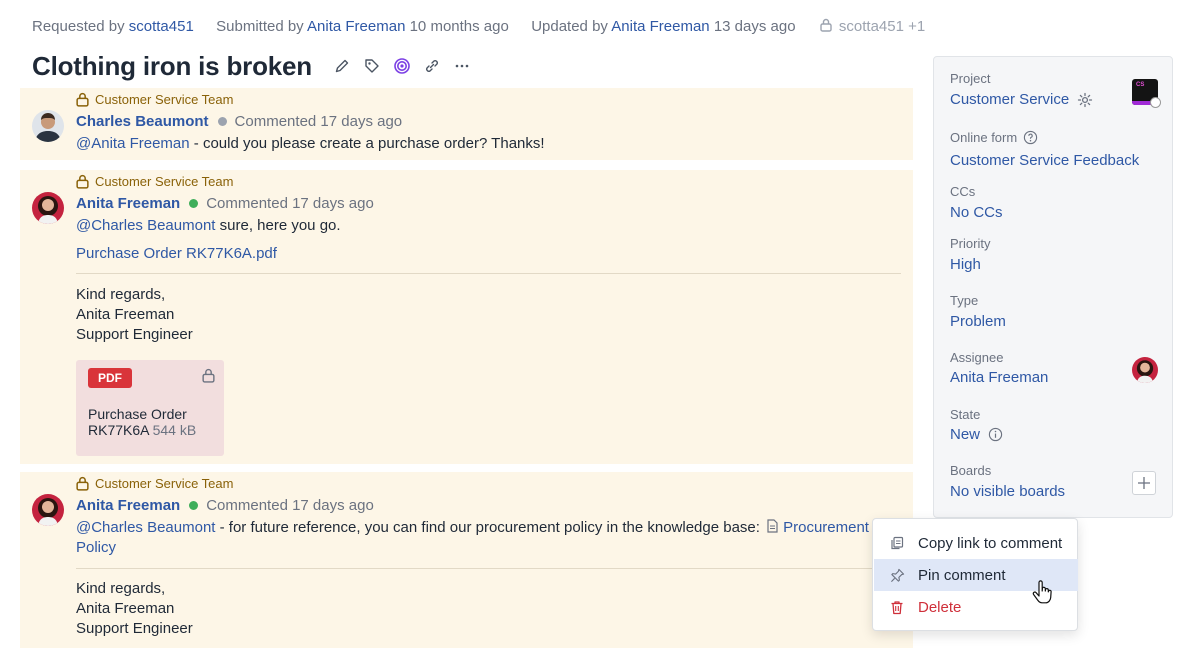 The image size is (1200, 658). I want to click on state-field: New, so click(976, 434).